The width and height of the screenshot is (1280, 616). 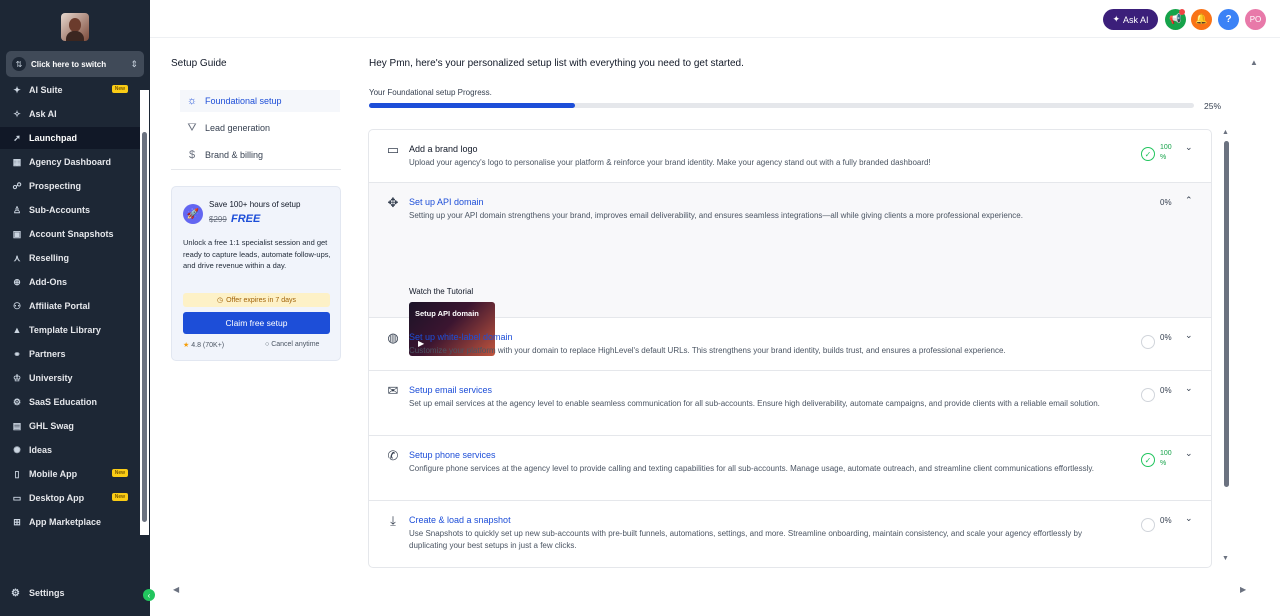 What do you see at coordinates (75, 27) in the screenshot?
I see `agency-avatar` at bounding box center [75, 27].